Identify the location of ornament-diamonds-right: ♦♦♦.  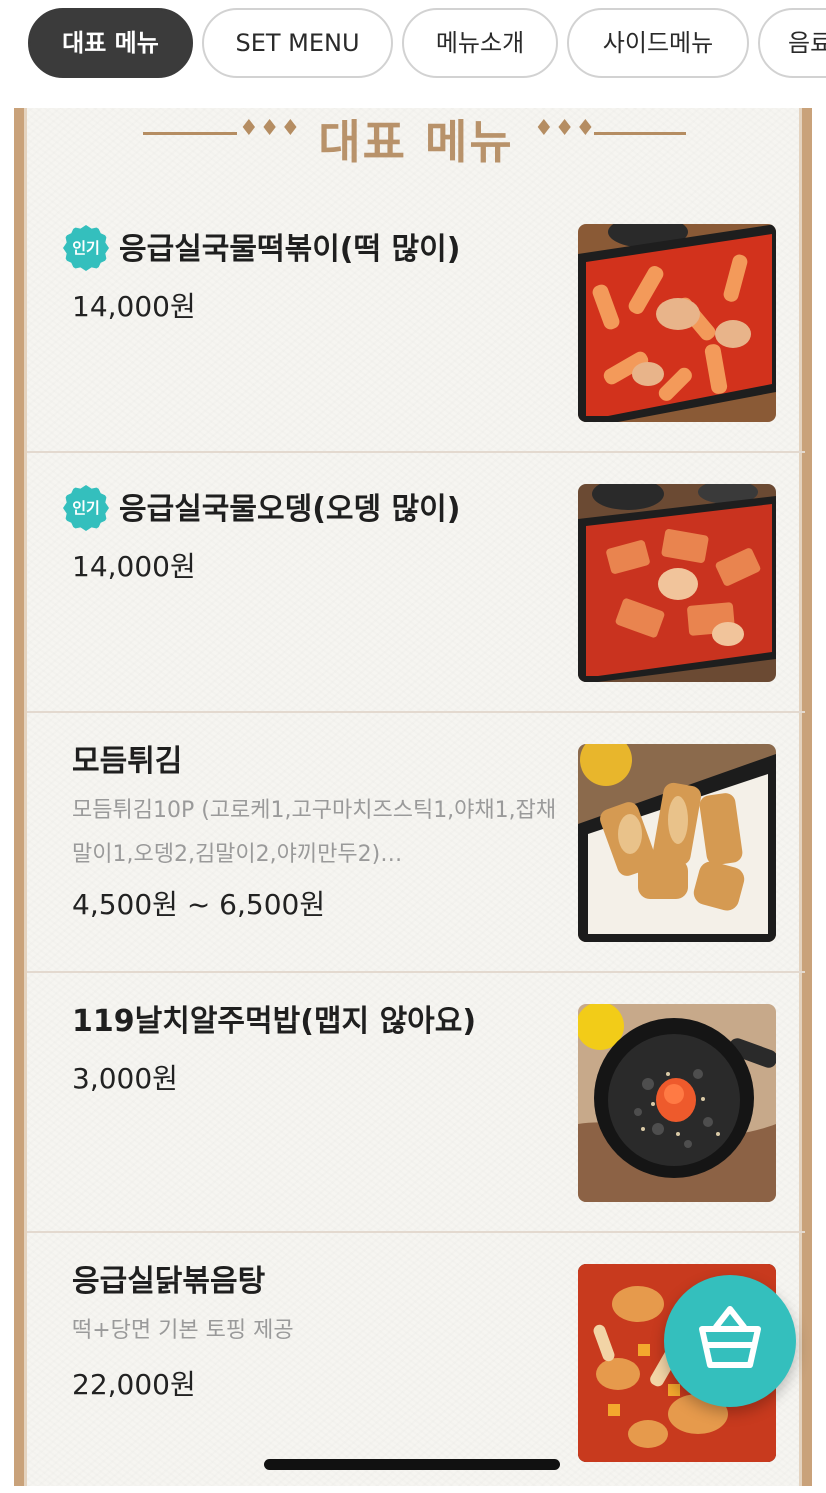
(565, 128).